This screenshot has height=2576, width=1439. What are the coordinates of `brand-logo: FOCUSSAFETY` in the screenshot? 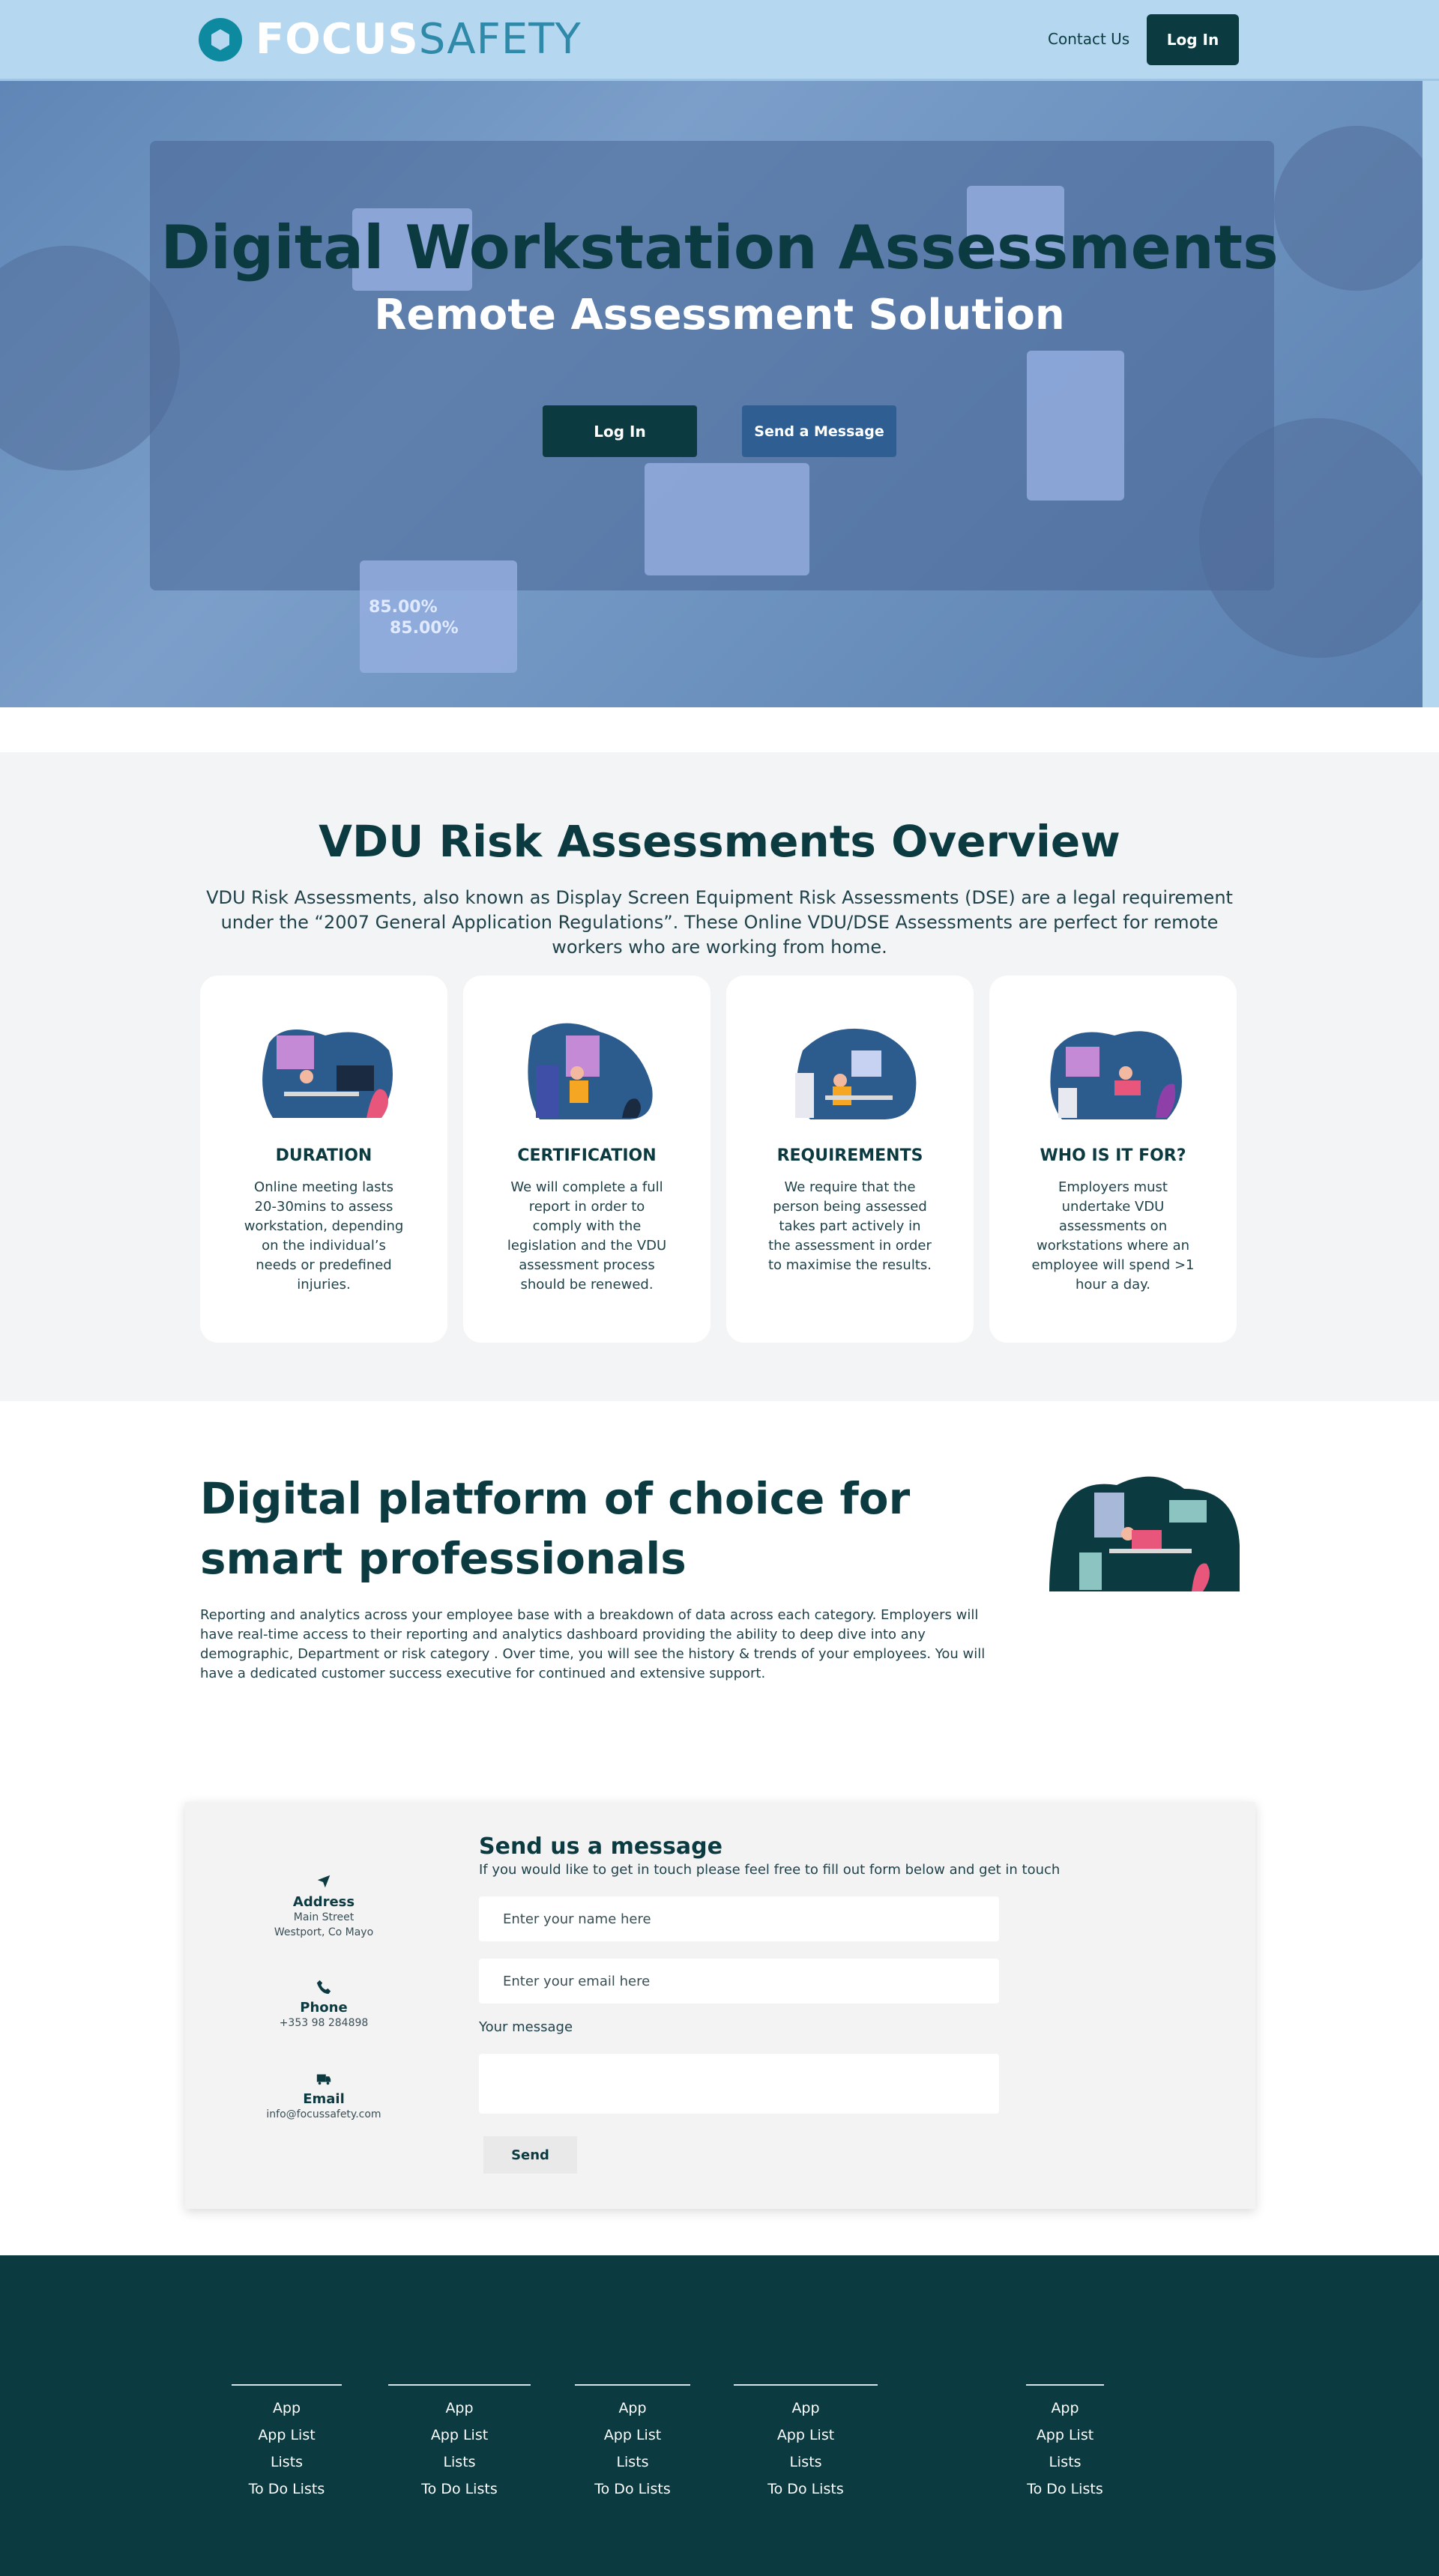 It's located at (390, 39).